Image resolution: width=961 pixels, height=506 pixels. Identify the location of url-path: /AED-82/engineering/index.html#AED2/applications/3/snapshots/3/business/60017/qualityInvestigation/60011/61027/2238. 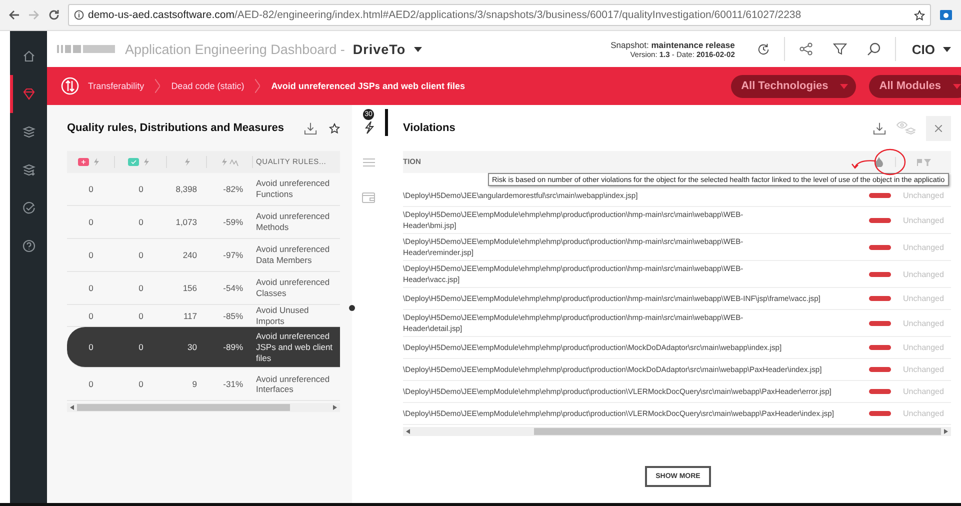
(518, 15).